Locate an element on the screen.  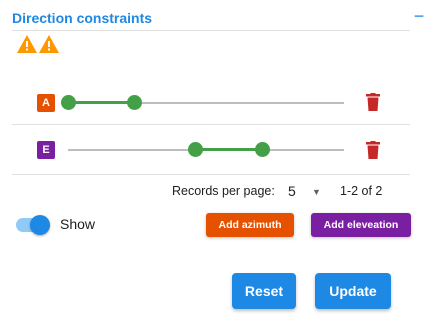
show-toggle is located at coordinates (40, 225).